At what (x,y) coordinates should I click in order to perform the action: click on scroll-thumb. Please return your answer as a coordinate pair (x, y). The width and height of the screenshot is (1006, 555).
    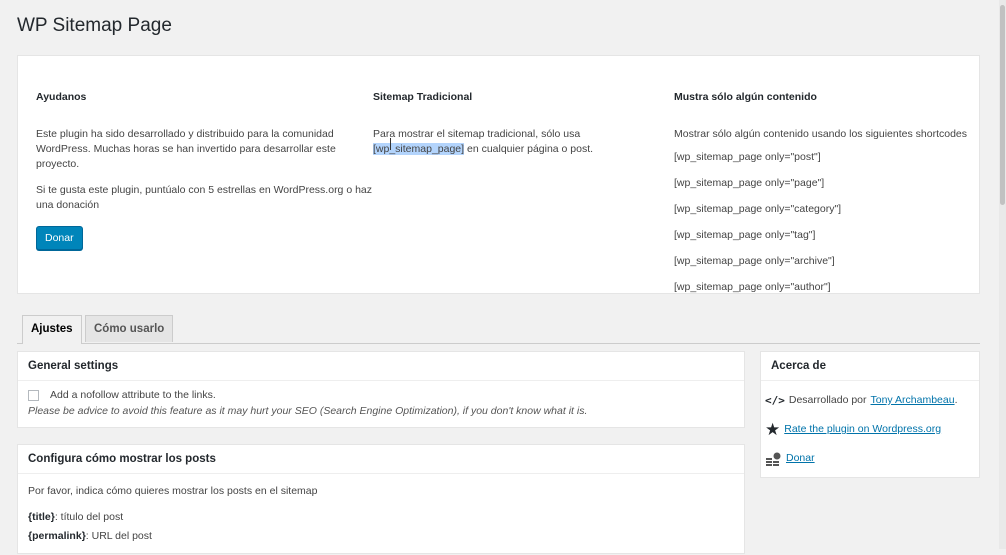
    Looking at the image, I should click on (1002, 105).